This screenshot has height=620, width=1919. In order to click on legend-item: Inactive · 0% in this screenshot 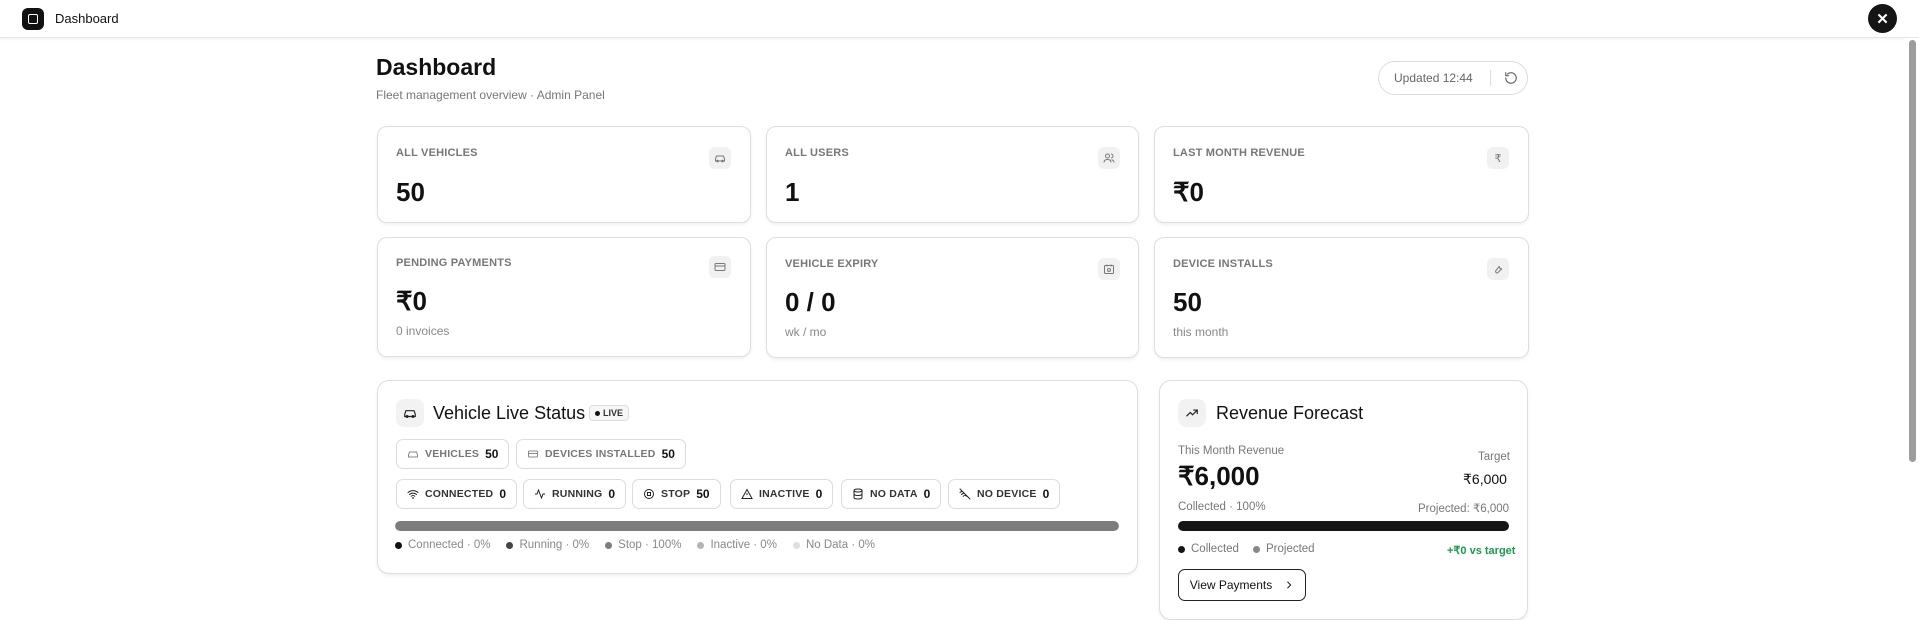, I will do `click(737, 545)`.